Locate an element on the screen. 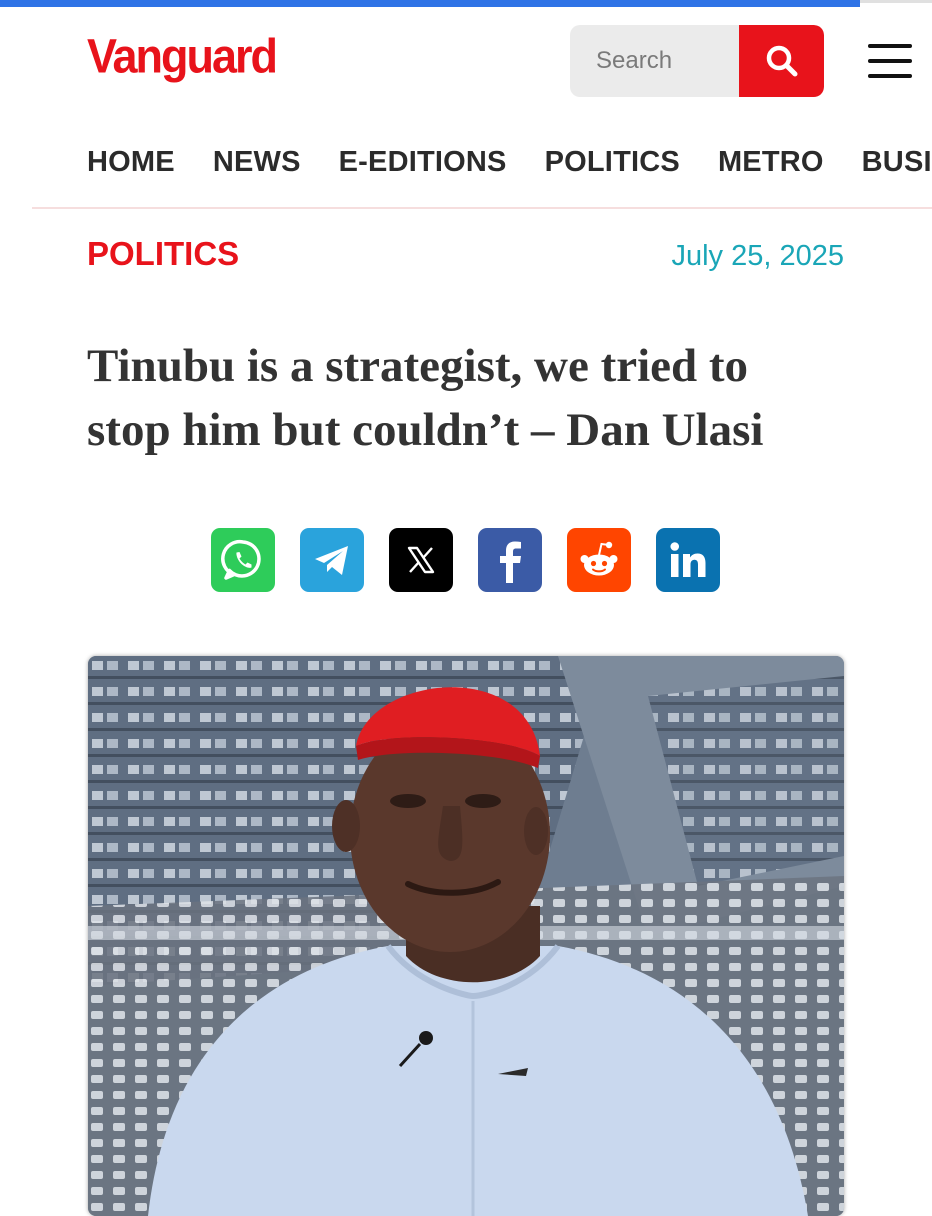  search-button is located at coordinates (781, 61).